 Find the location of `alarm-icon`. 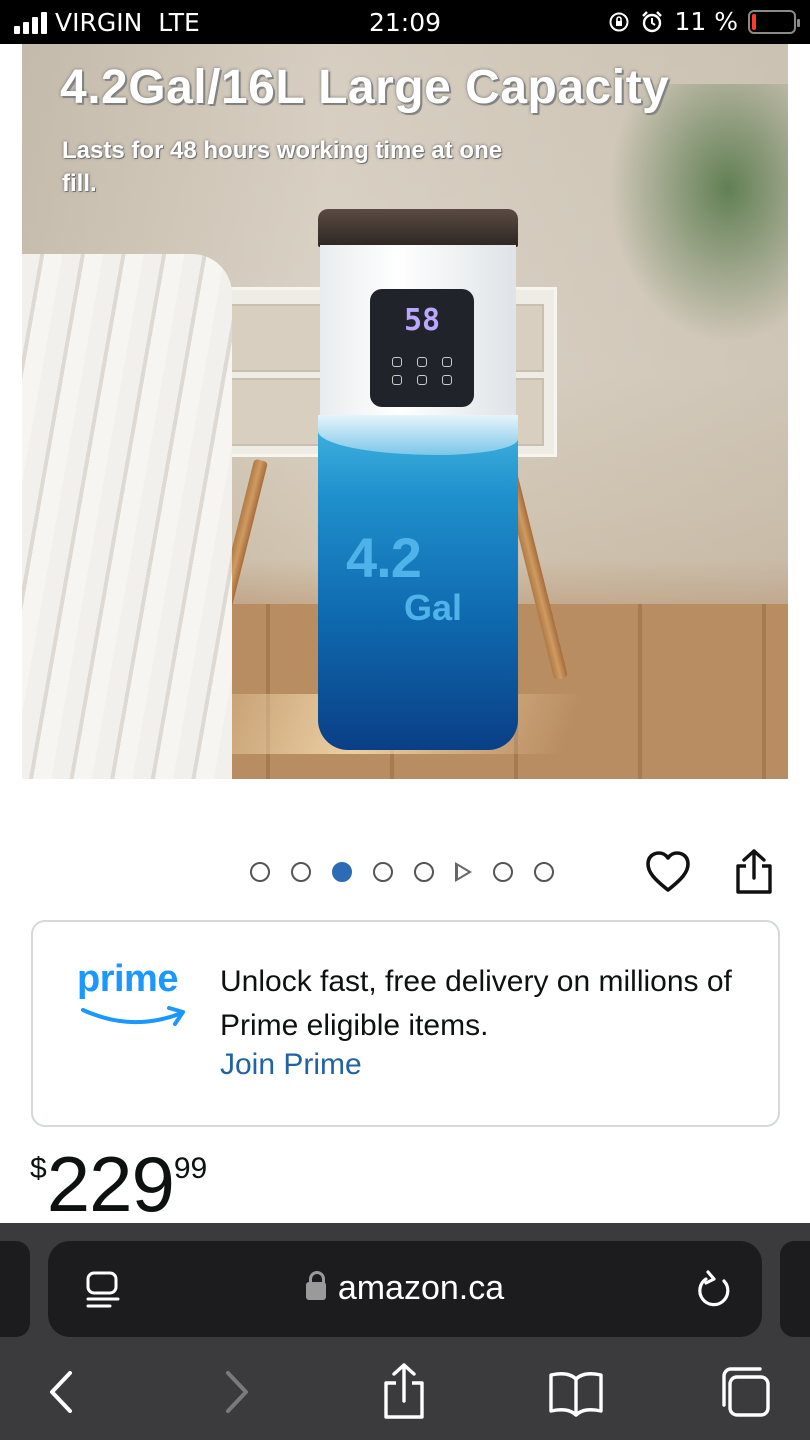

alarm-icon is located at coordinates (652, 21).